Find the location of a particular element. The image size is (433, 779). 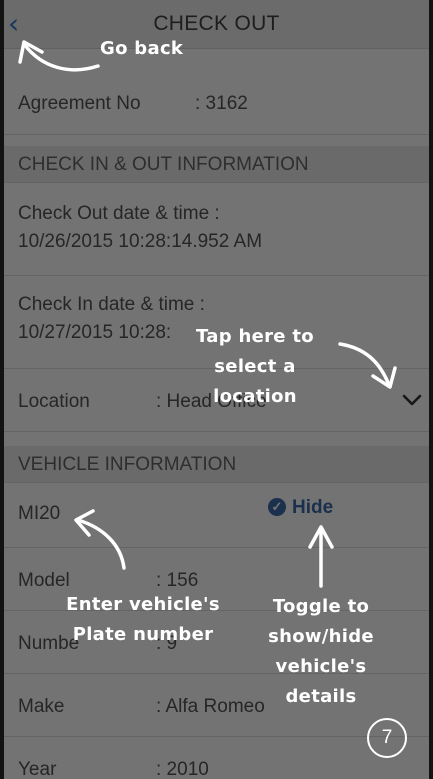

tutorial-location: Tap here to select a location is located at coordinates (255, 366).